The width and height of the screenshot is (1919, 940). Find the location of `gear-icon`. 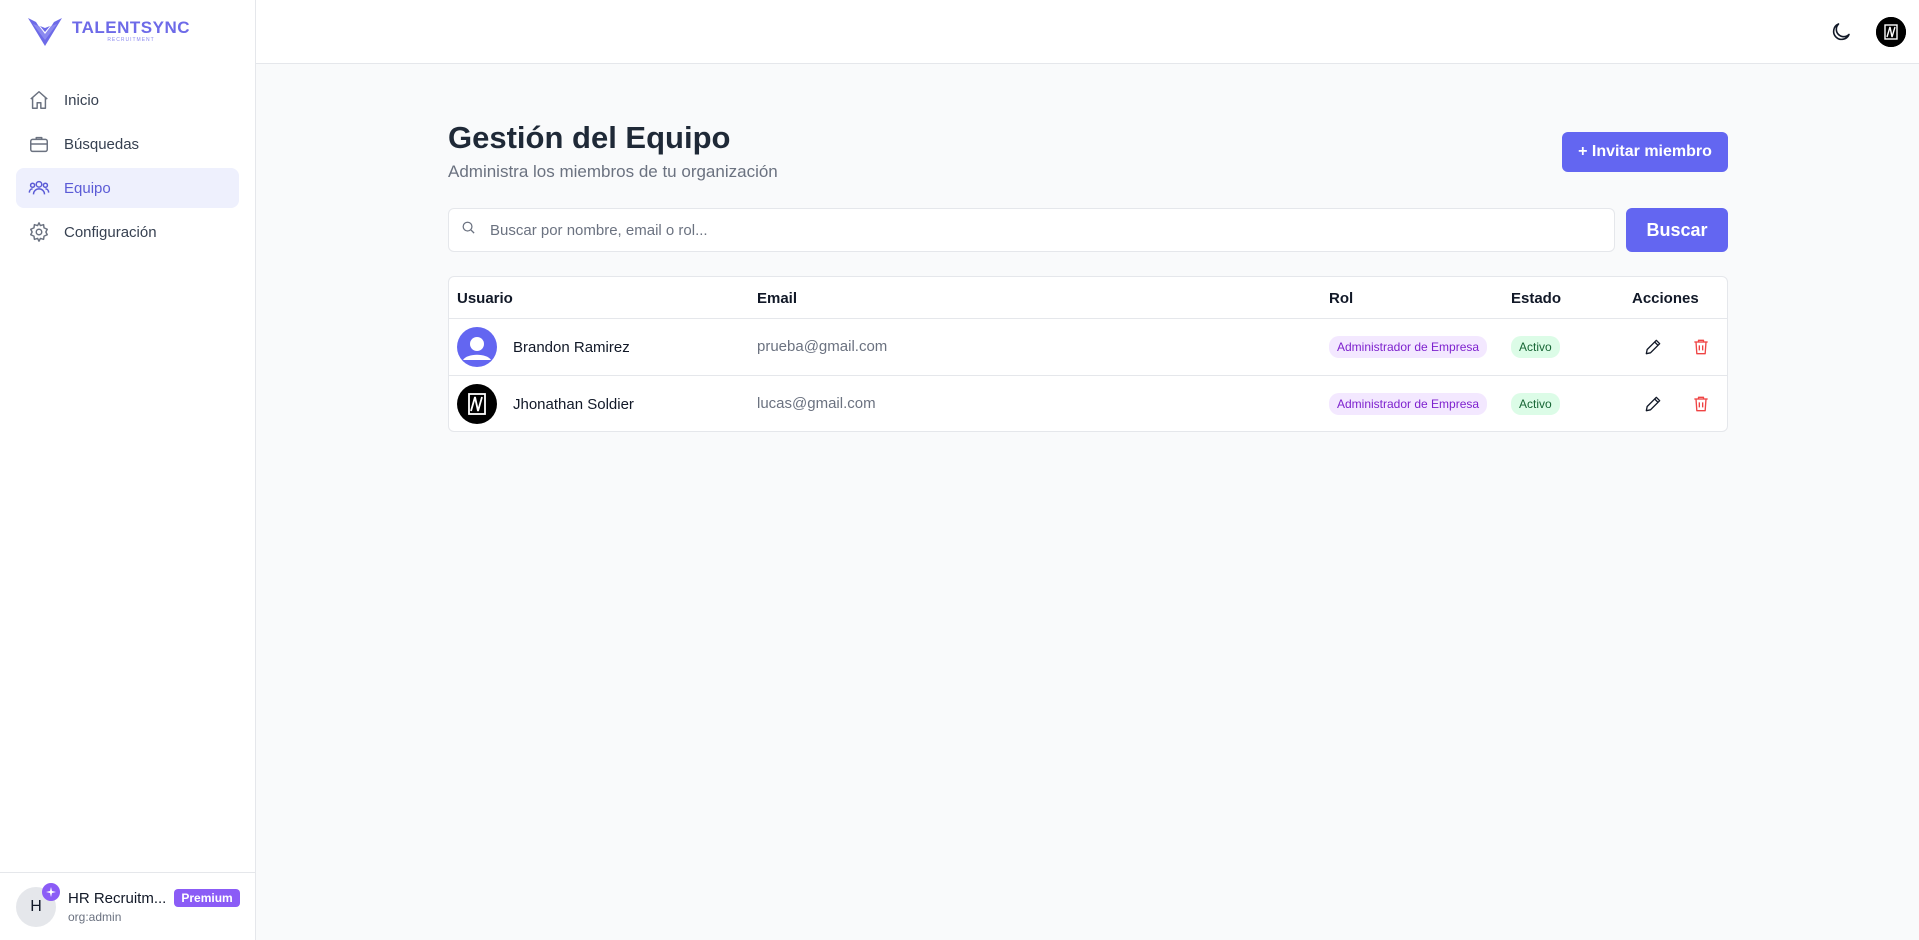

gear-icon is located at coordinates (39, 232).